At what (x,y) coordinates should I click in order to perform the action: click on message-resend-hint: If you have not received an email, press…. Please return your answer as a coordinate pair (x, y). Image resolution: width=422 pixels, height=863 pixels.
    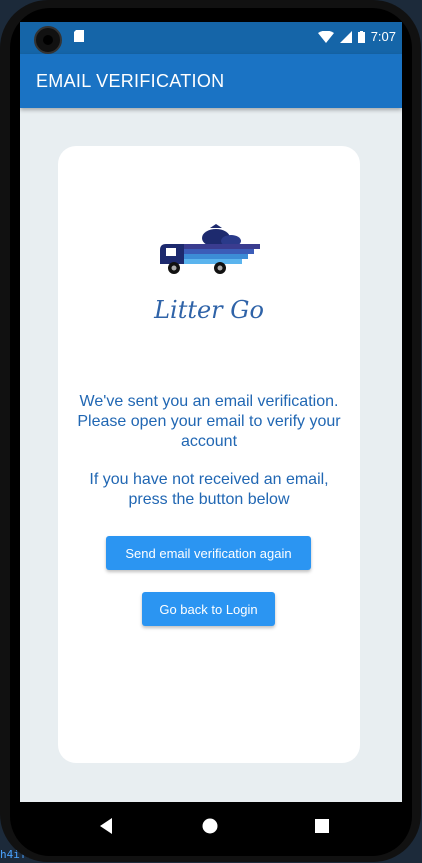
    Looking at the image, I should click on (209, 489).